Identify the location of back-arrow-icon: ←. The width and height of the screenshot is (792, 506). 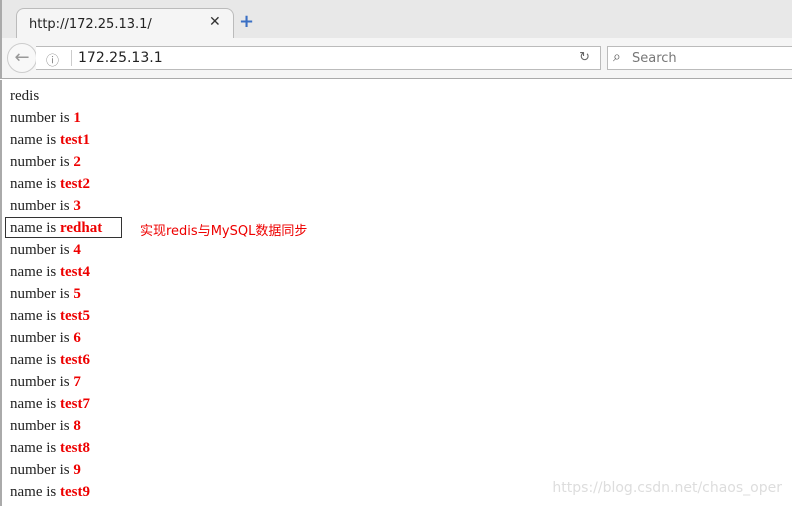
(22, 58).